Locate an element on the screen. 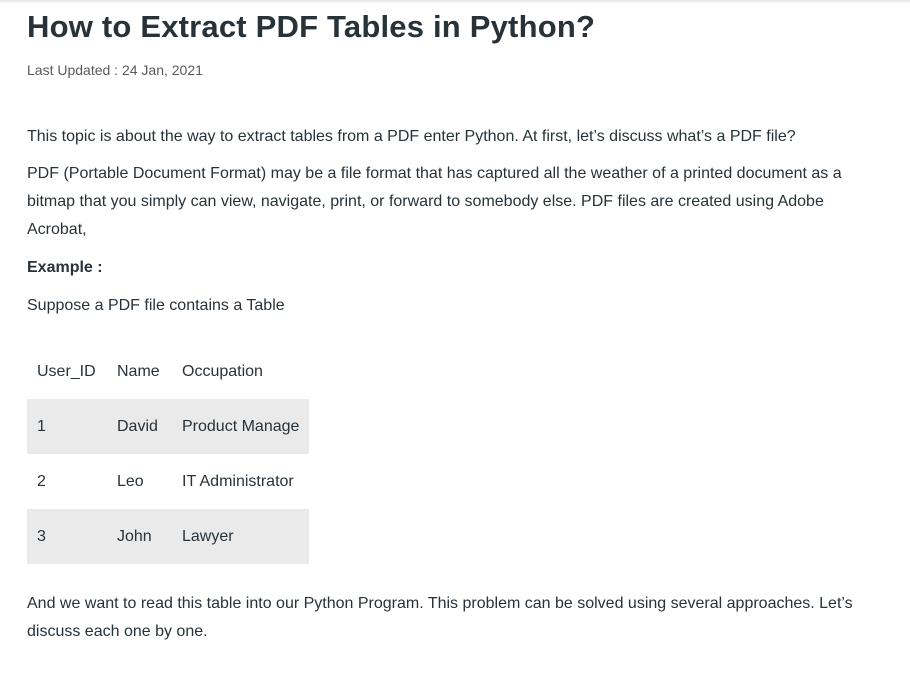 The image size is (910, 678). example-label: Example : is located at coordinates (65, 267).